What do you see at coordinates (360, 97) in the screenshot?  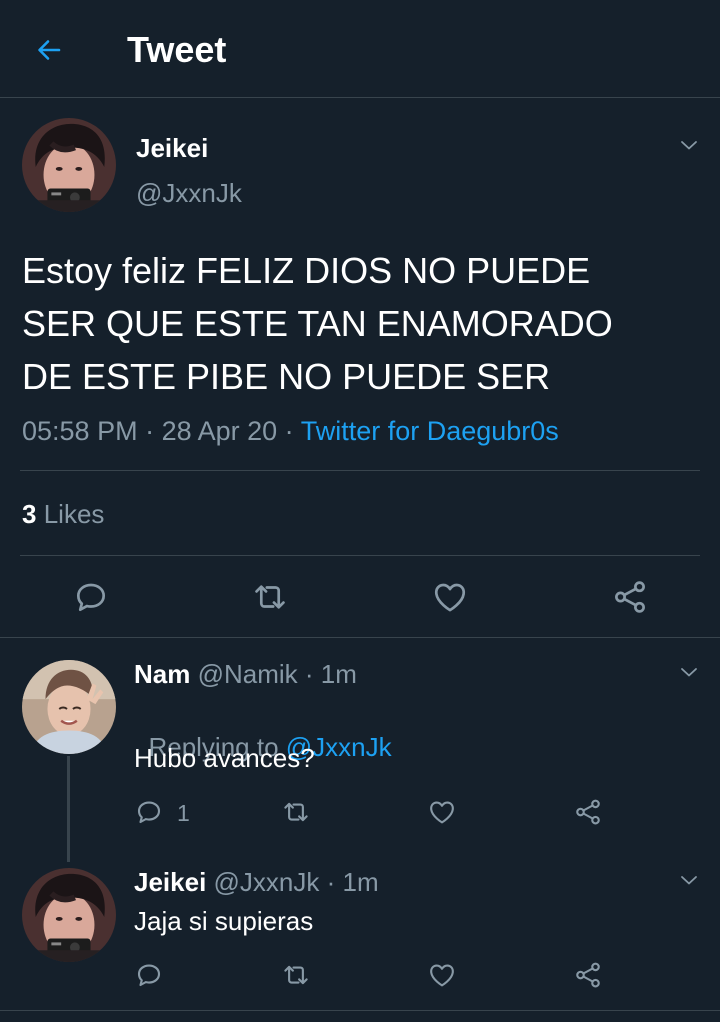 I see `header-divider` at bounding box center [360, 97].